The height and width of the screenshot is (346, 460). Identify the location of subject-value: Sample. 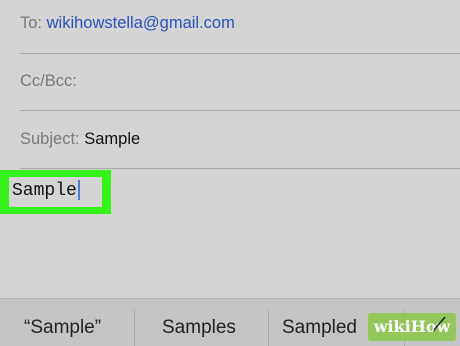
(112, 139).